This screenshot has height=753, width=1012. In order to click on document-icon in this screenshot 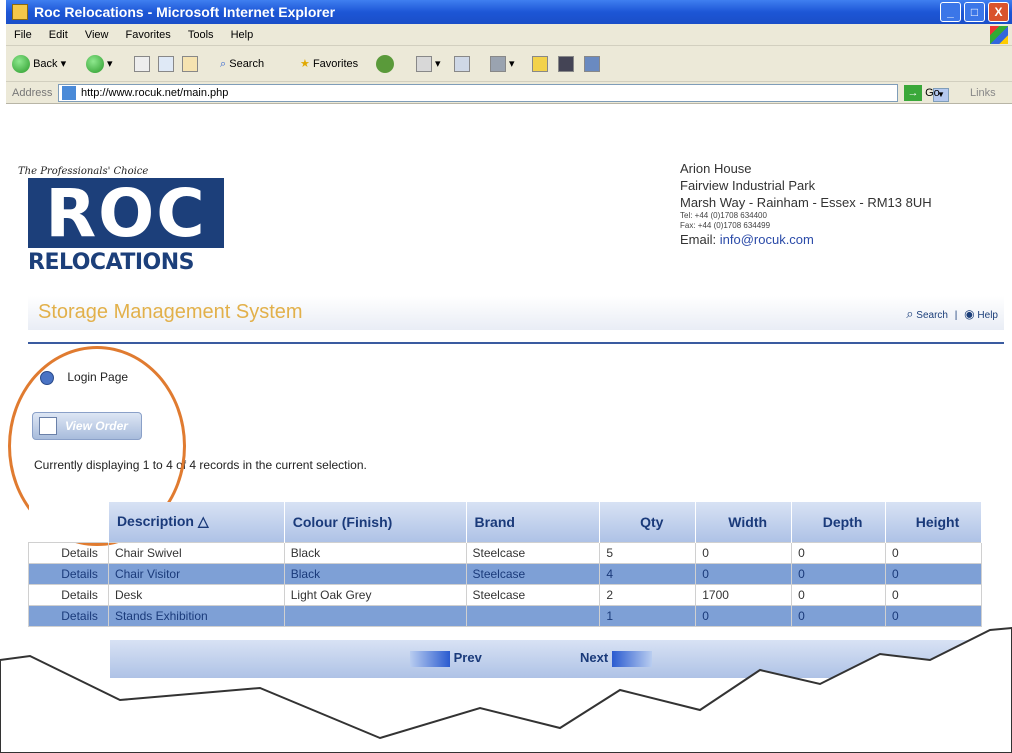, I will do `click(48, 426)`.